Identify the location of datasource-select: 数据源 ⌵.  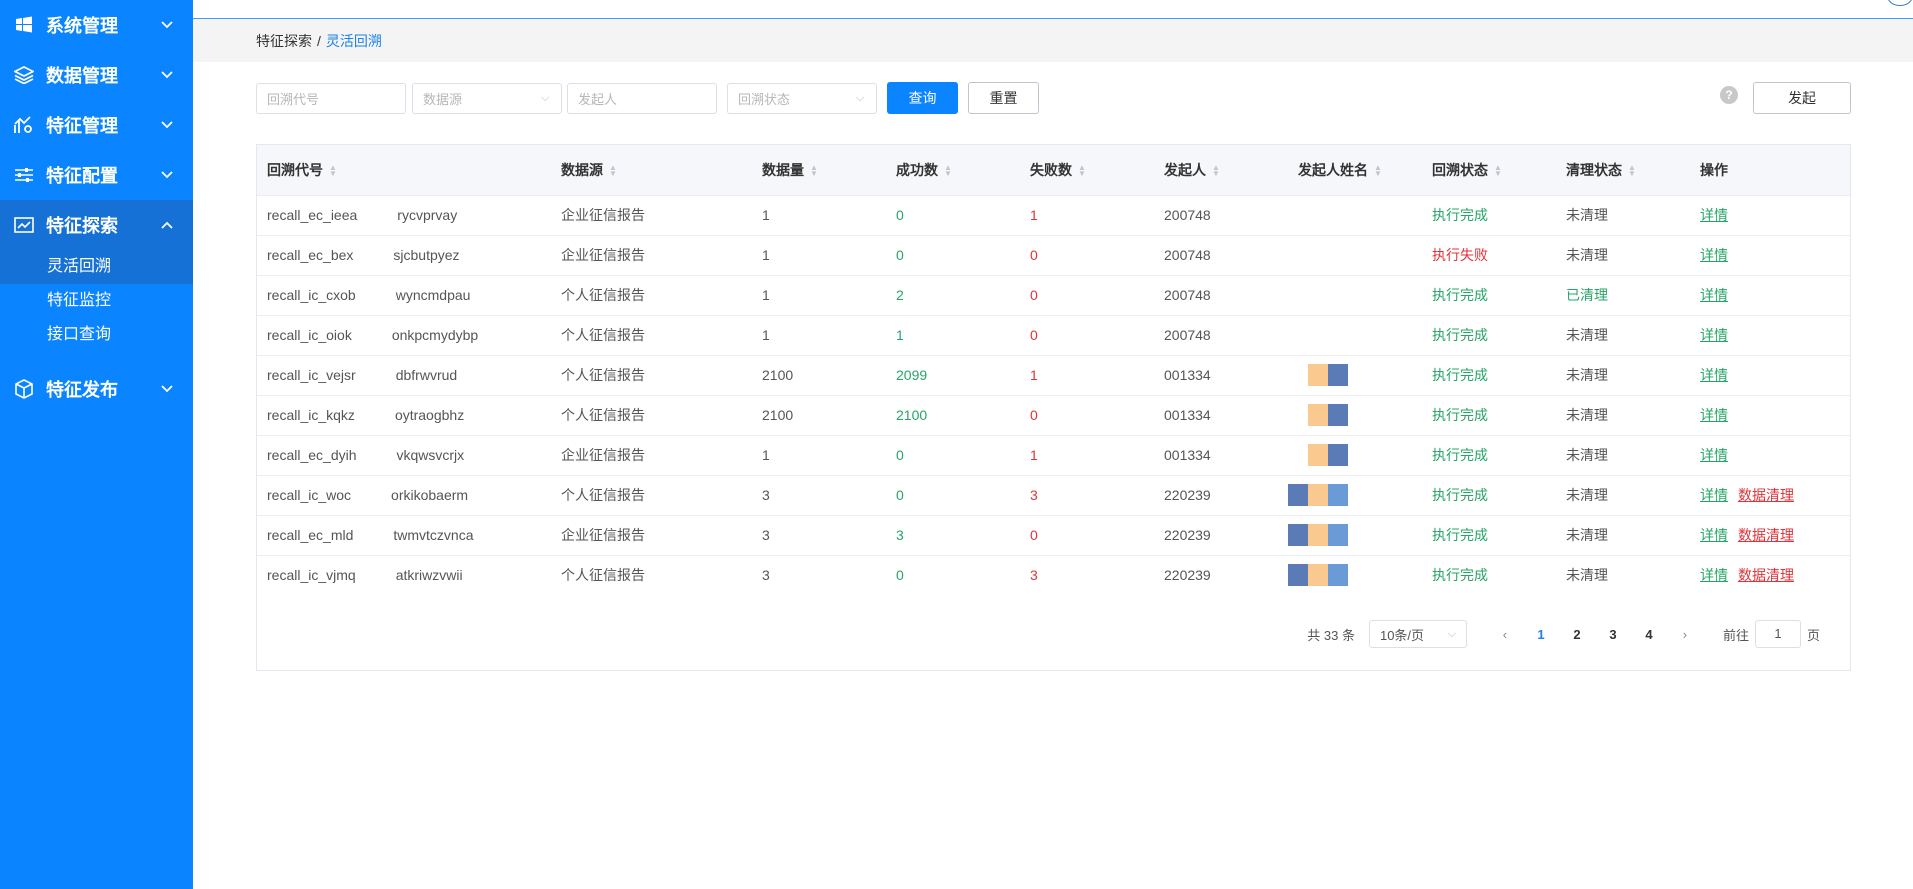
(487, 98).